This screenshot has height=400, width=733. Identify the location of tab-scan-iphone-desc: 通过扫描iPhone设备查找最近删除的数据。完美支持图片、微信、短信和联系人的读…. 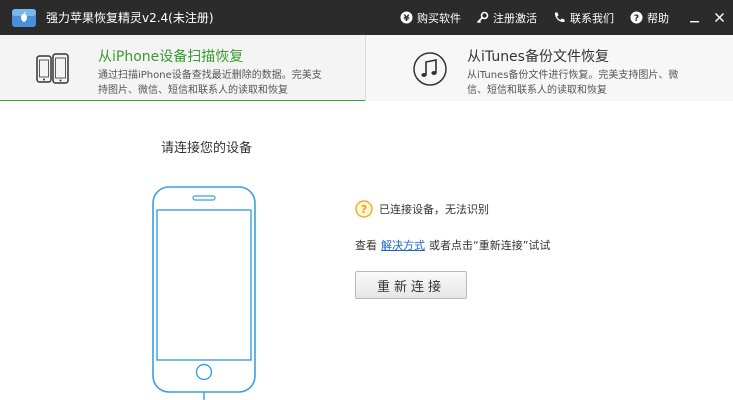
(210, 83).